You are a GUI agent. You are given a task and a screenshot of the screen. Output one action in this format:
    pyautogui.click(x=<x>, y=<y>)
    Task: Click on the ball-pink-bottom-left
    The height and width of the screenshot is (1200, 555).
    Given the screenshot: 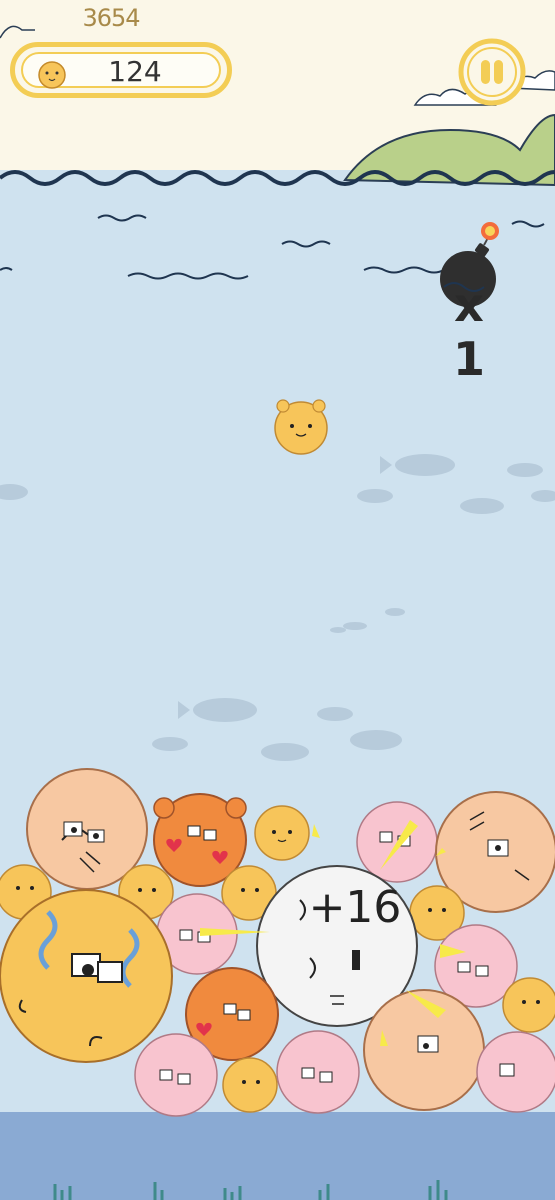 What is the action you would take?
    pyautogui.click(x=176, y=1075)
    